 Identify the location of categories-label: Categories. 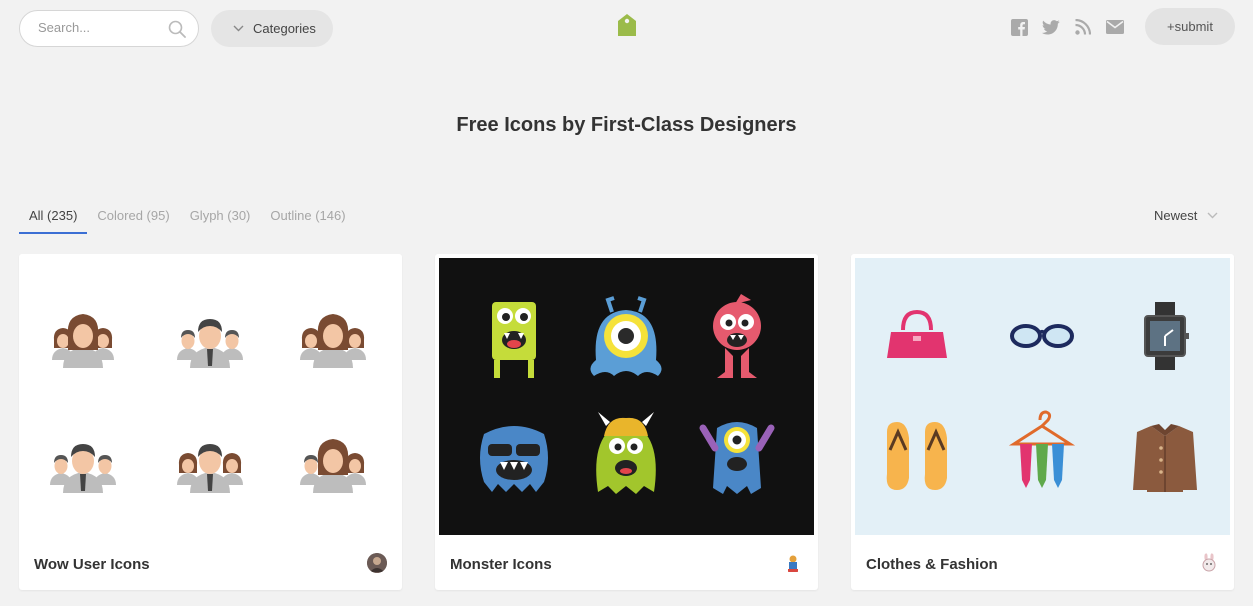
(284, 28).